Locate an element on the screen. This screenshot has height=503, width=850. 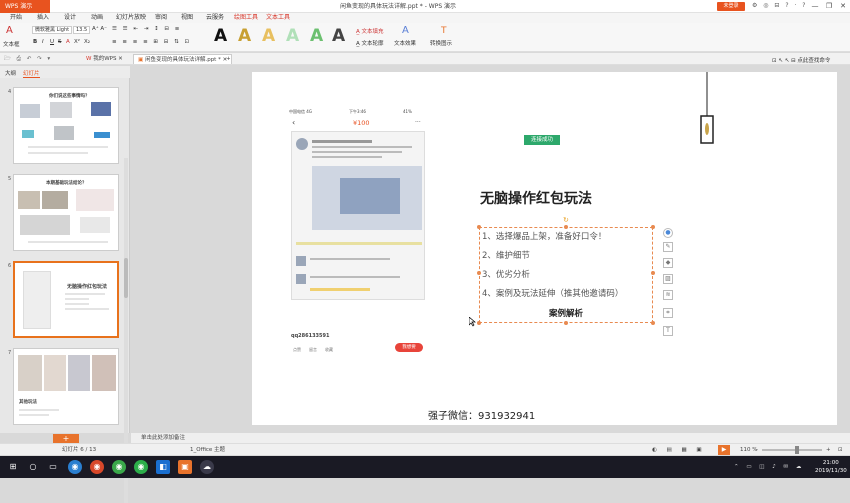
quick-style-outline-gold-icon: A is located at coordinates (268, 36).